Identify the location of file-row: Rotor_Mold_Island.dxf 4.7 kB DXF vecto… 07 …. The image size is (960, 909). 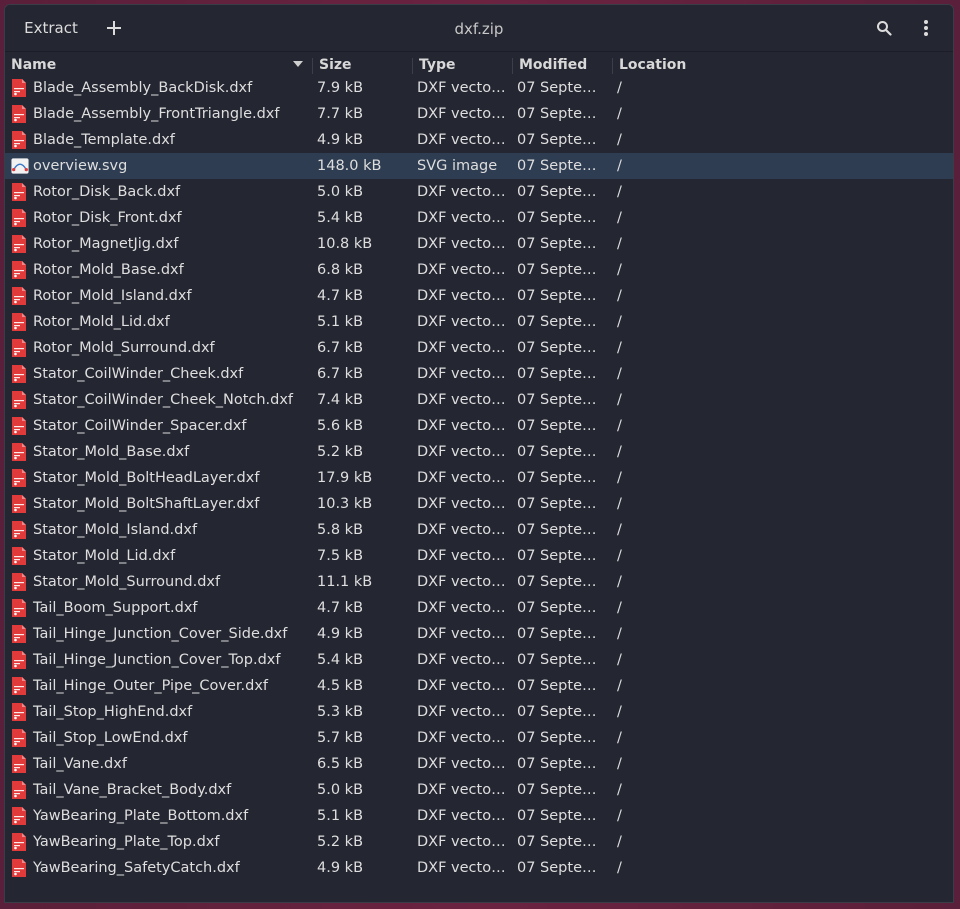
(479, 296).